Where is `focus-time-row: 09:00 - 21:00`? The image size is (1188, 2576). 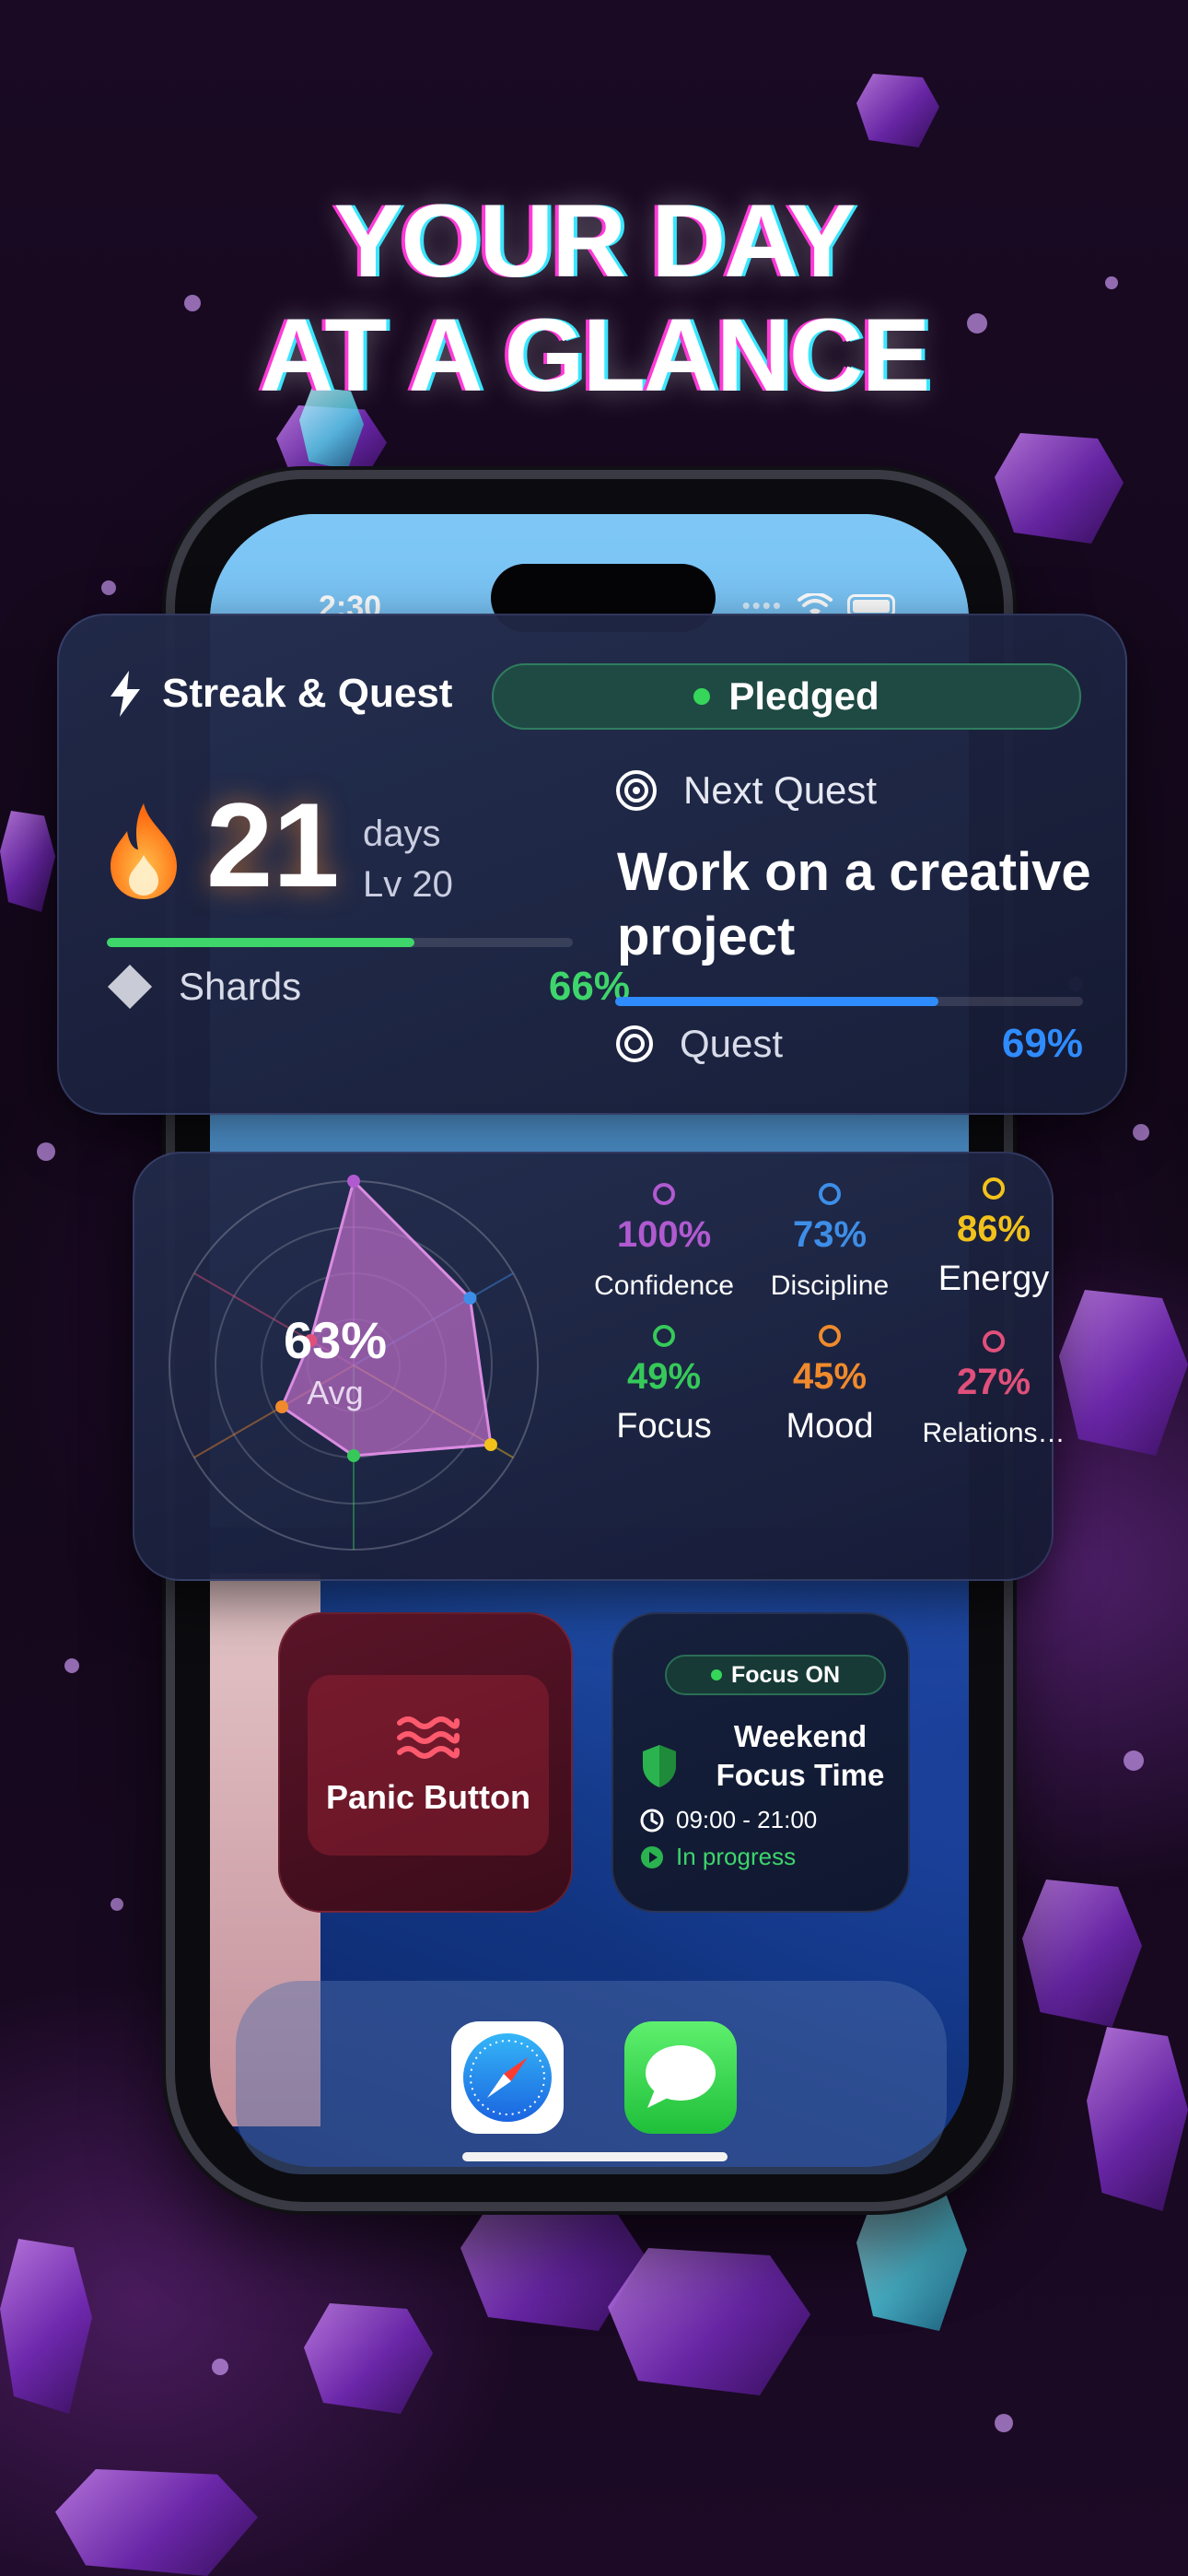 focus-time-row: 09:00 - 21:00 is located at coordinates (728, 1820).